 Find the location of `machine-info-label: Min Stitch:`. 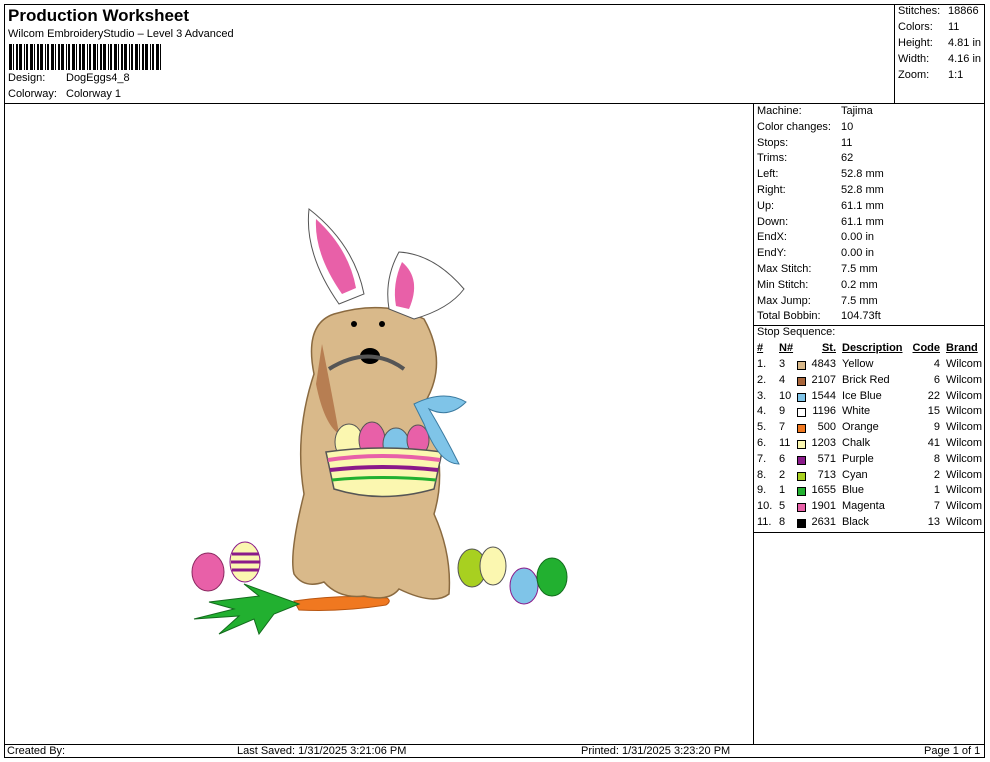

machine-info-label: Min Stitch: is located at coordinates (783, 284).